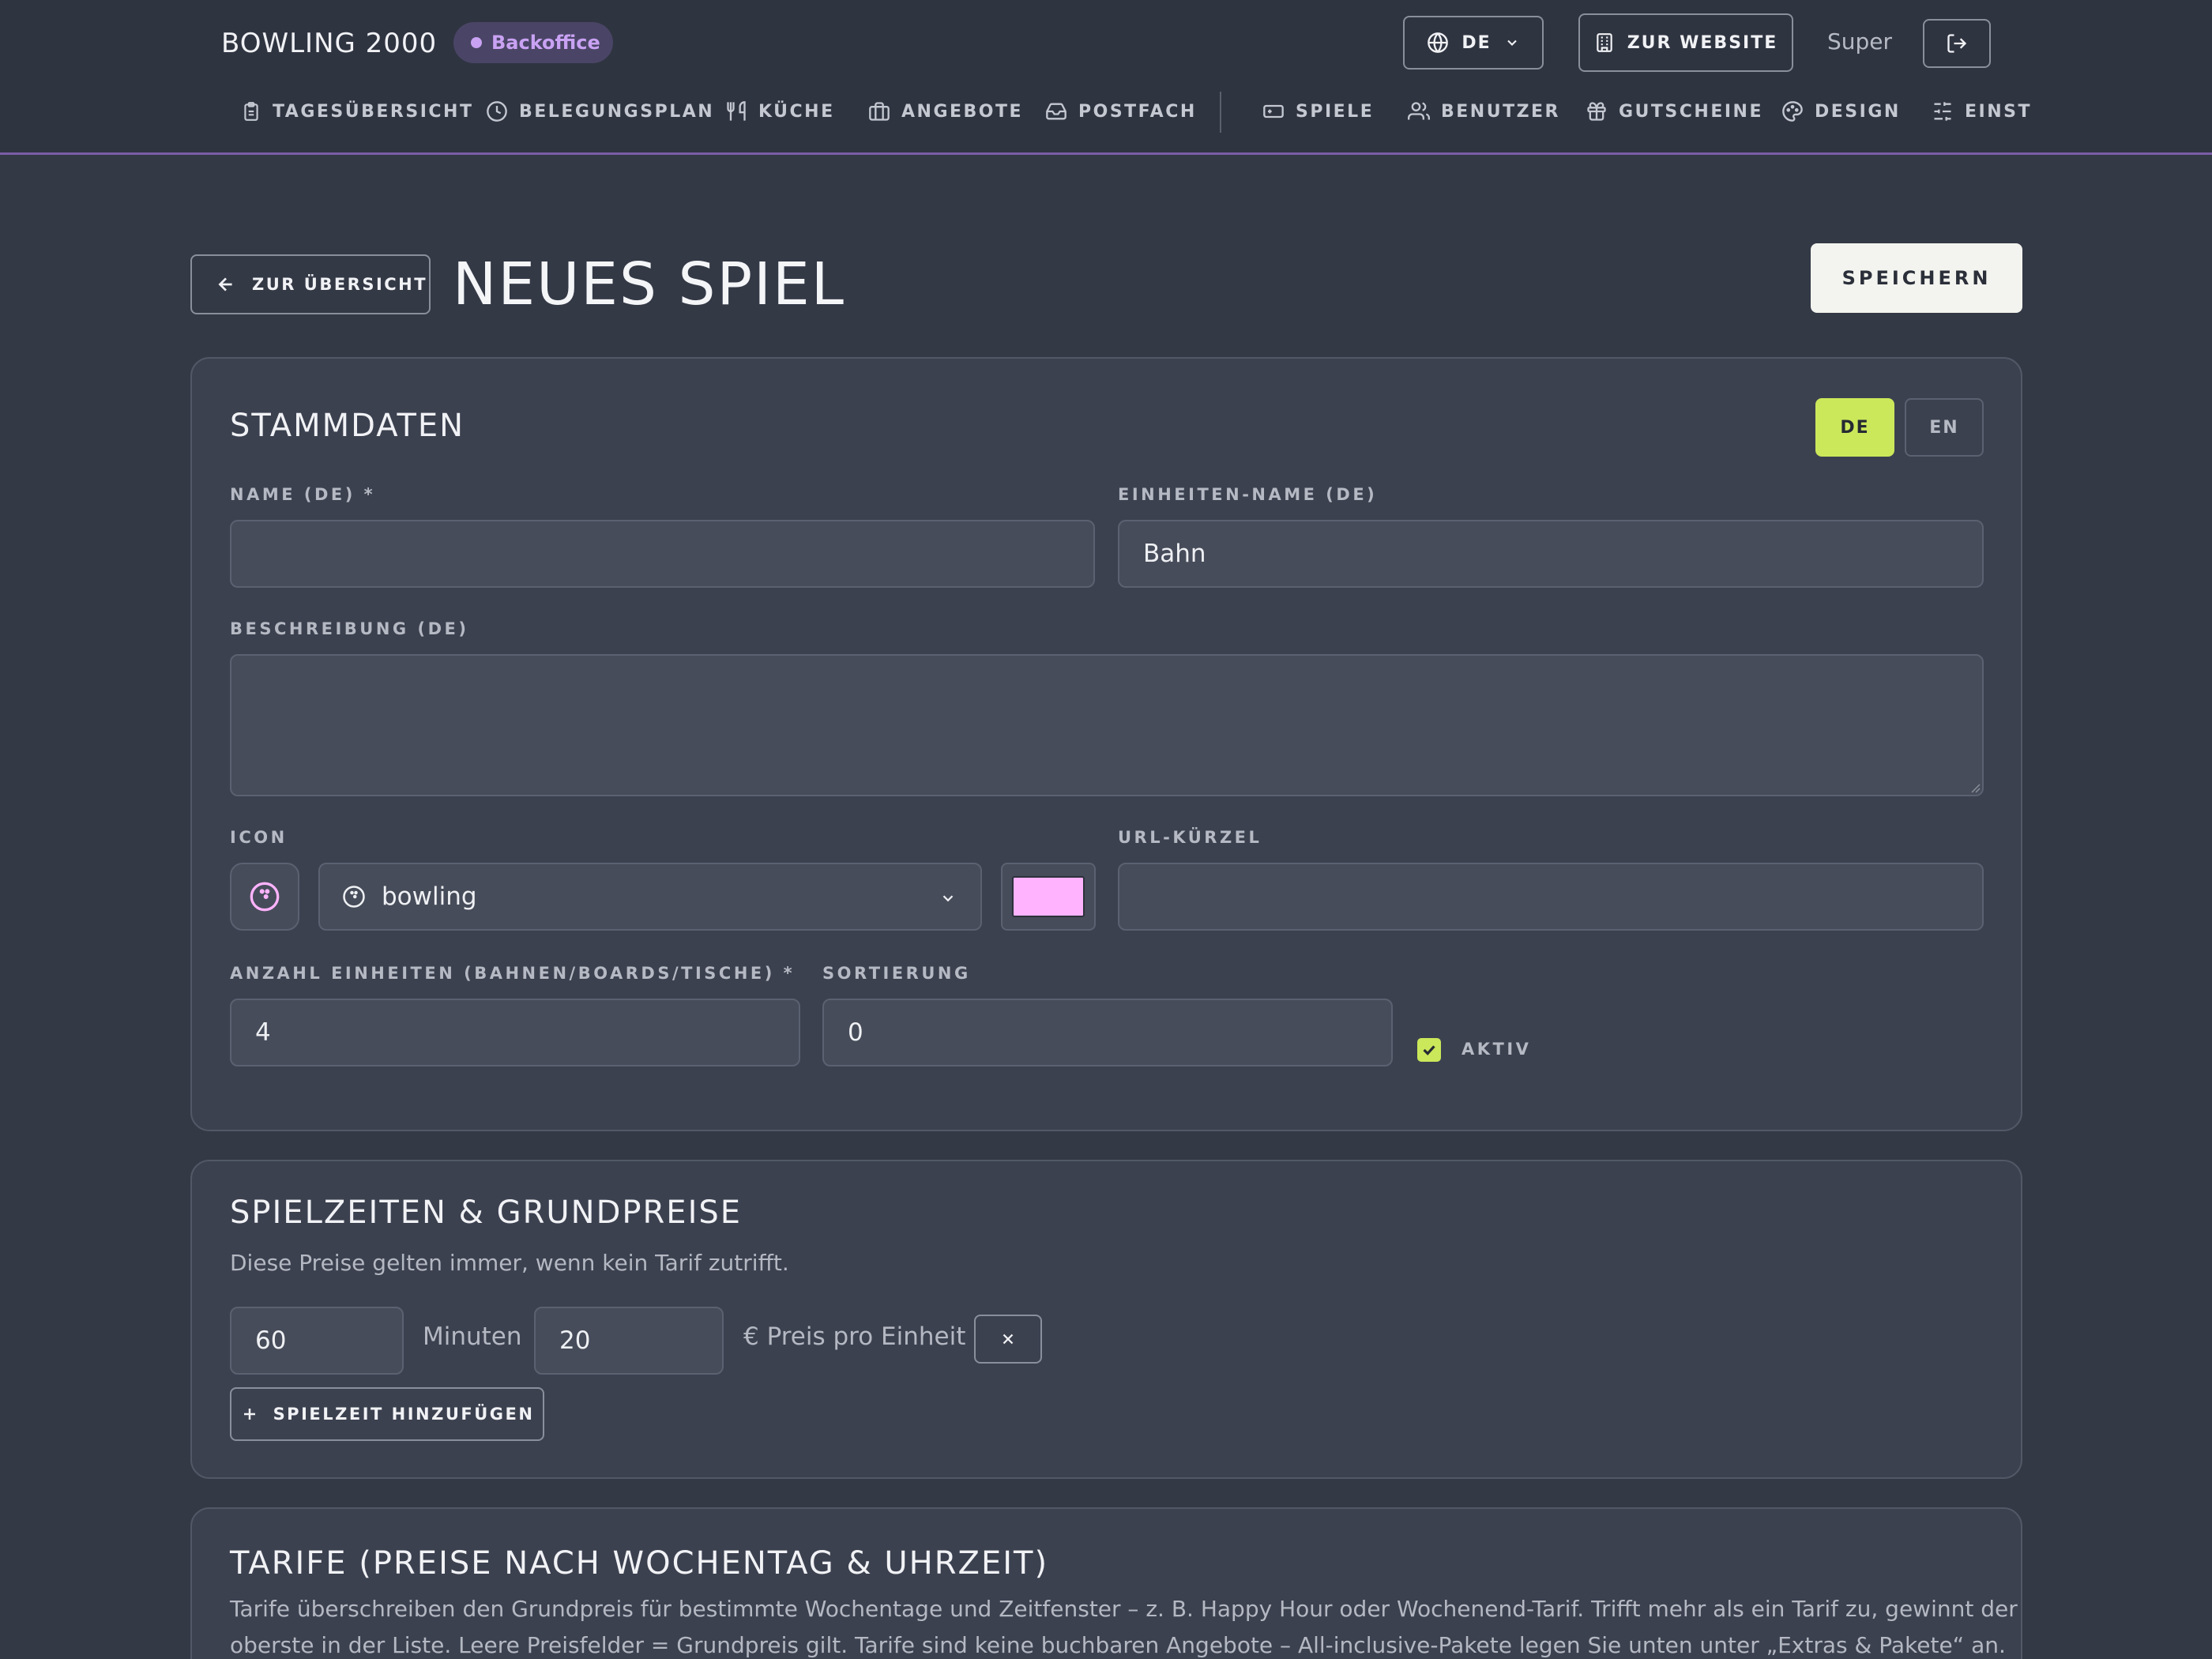 The image size is (2212, 1659). Describe the element at coordinates (259, 837) in the screenshot. I see `icon-label: ICON` at that location.